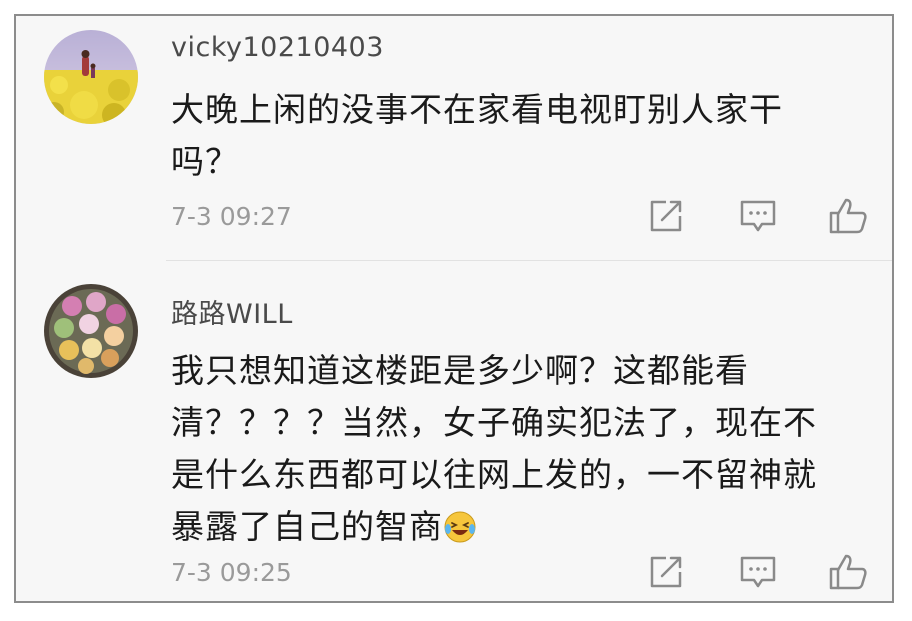 The height and width of the screenshot is (621, 912). What do you see at coordinates (528, 527) in the screenshot?
I see `comment-text-line: 暴露了自己的智商` at bounding box center [528, 527].